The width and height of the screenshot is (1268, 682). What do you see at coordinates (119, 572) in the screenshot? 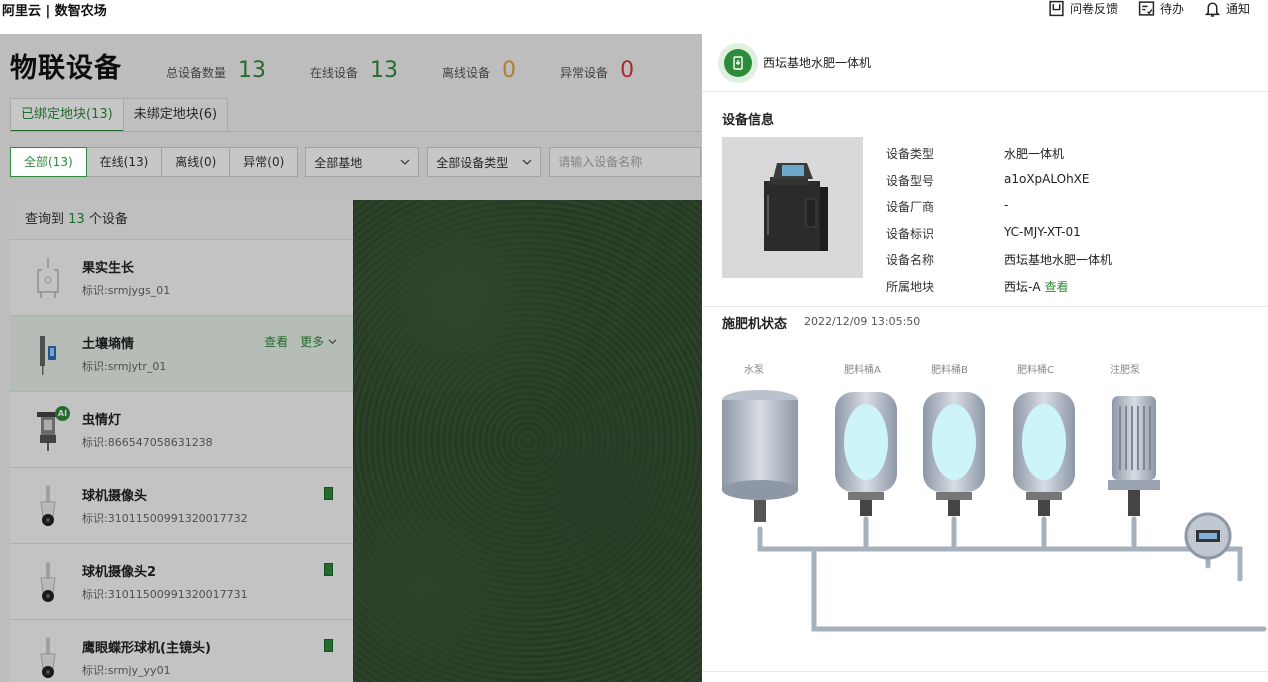
I see `device-name: 球机摄像头2` at bounding box center [119, 572].